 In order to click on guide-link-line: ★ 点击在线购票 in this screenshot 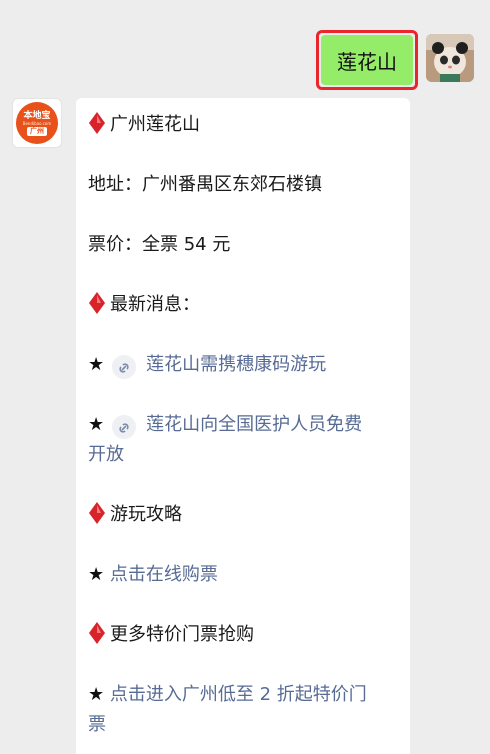, I will do `click(243, 575)`.